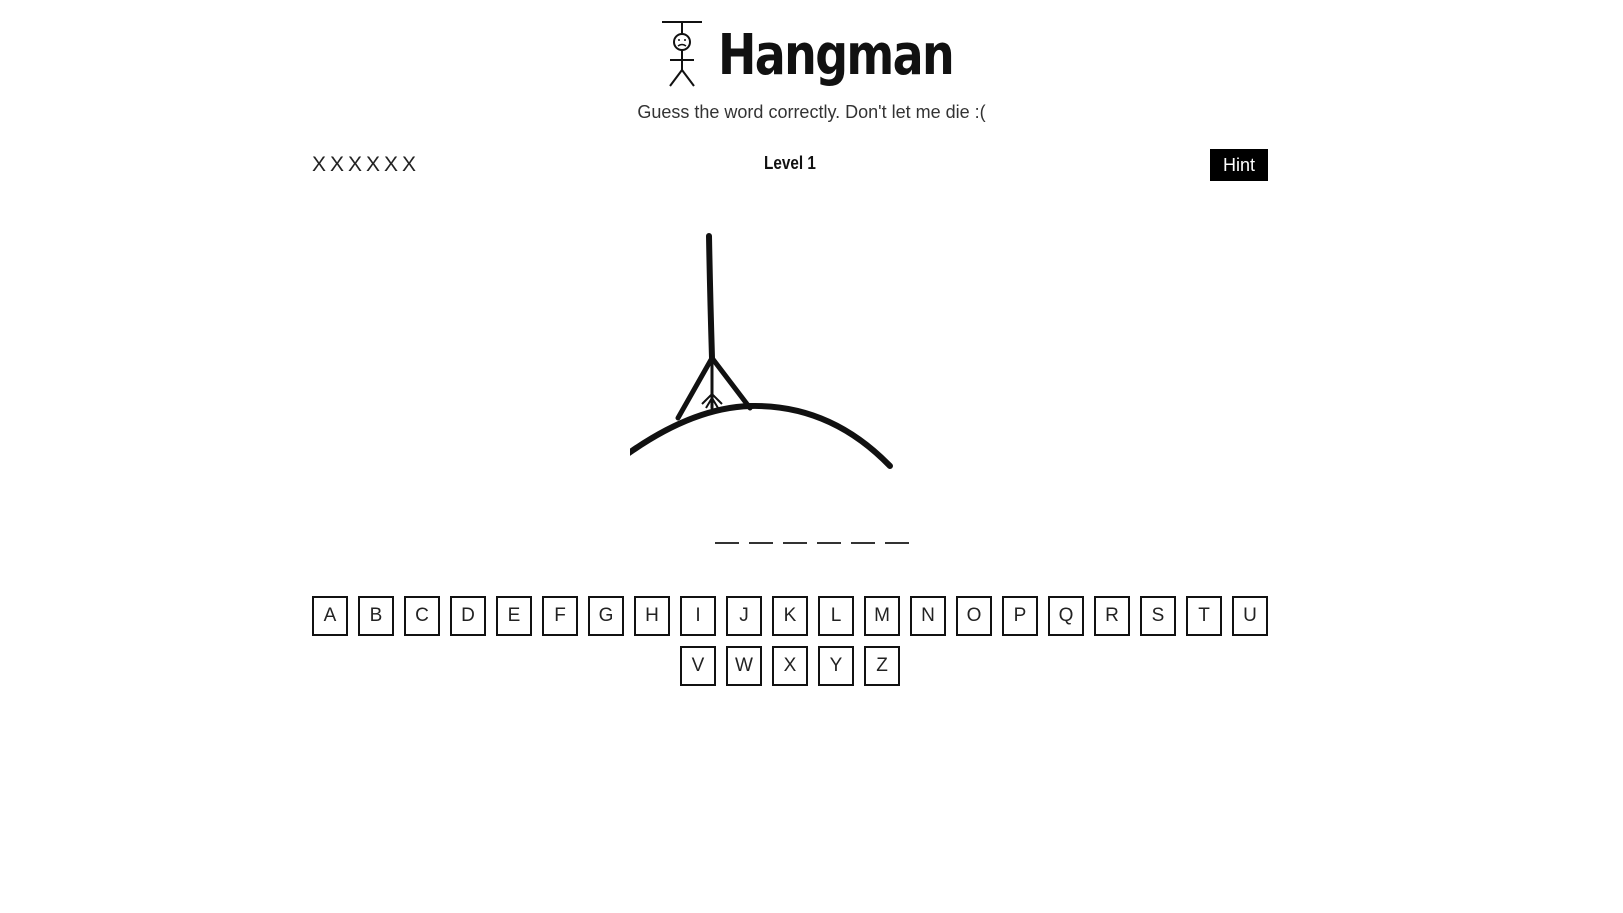 Image resolution: width=1623 pixels, height=913 pixels. Describe the element at coordinates (974, 616) in the screenshot. I see `letter-key-o: O` at that location.